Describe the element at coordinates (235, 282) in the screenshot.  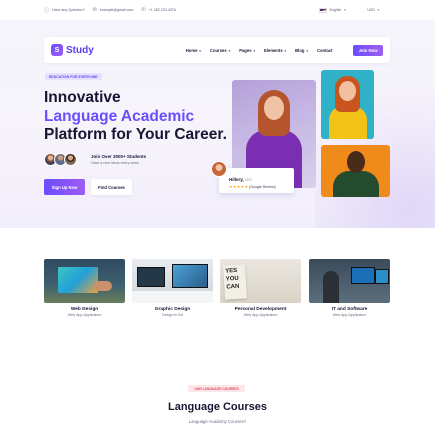
I see `yes-you-can-card: YES YOU CAN` at that location.